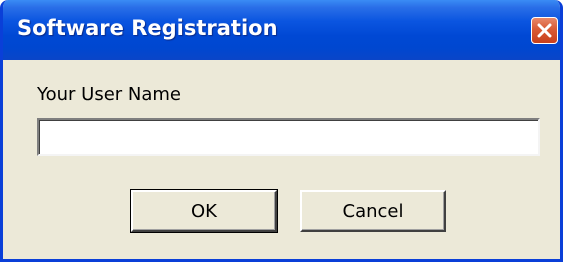  I want to click on close-icon, so click(544, 30).